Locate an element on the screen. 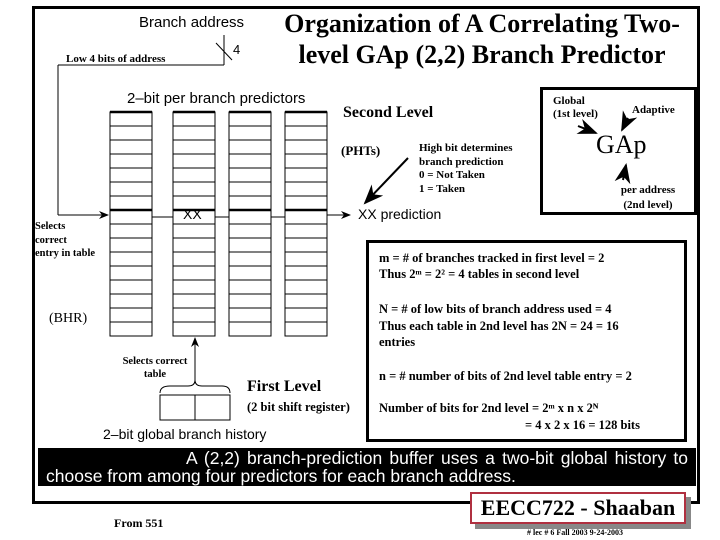 The width and height of the screenshot is (720, 540). lecture-meta: # lec # 6 Fall 2003 9-24-2003 is located at coordinates (575, 532).